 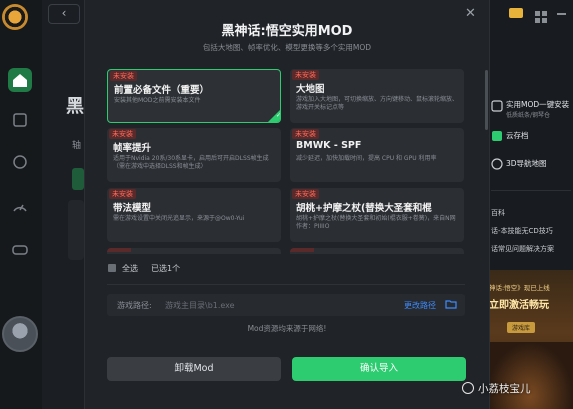 What do you see at coordinates (366, 158) in the screenshot?
I see `mod-card-desc: 减少延迟，加快加载时间，提高 CPU 和 GPU 利用率` at bounding box center [366, 158].